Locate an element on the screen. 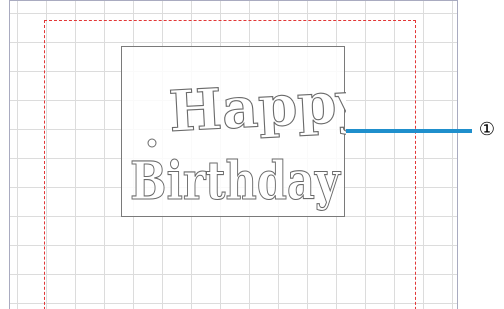 The image size is (504, 309). design-text-line-2: Birthday is located at coordinates (235, 181).